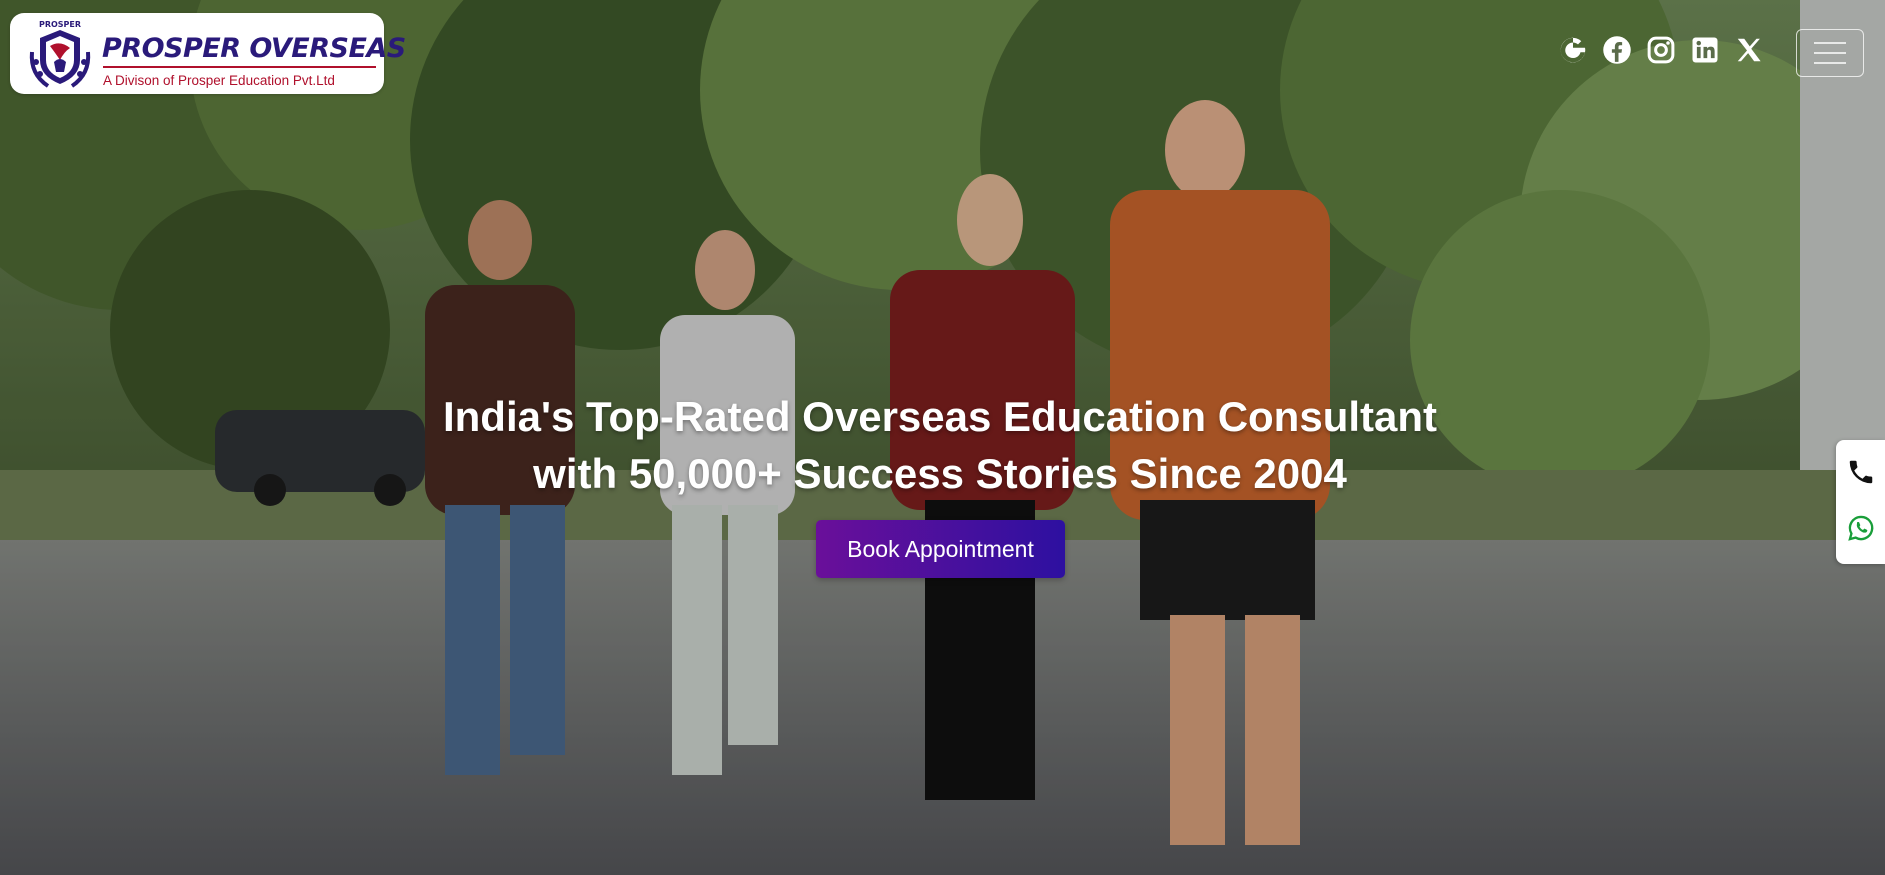 The image size is (1885, 875). I want to click on brand-tagline: A Divison of Prosper Education Pvt.Ltd, so click(219, 80).